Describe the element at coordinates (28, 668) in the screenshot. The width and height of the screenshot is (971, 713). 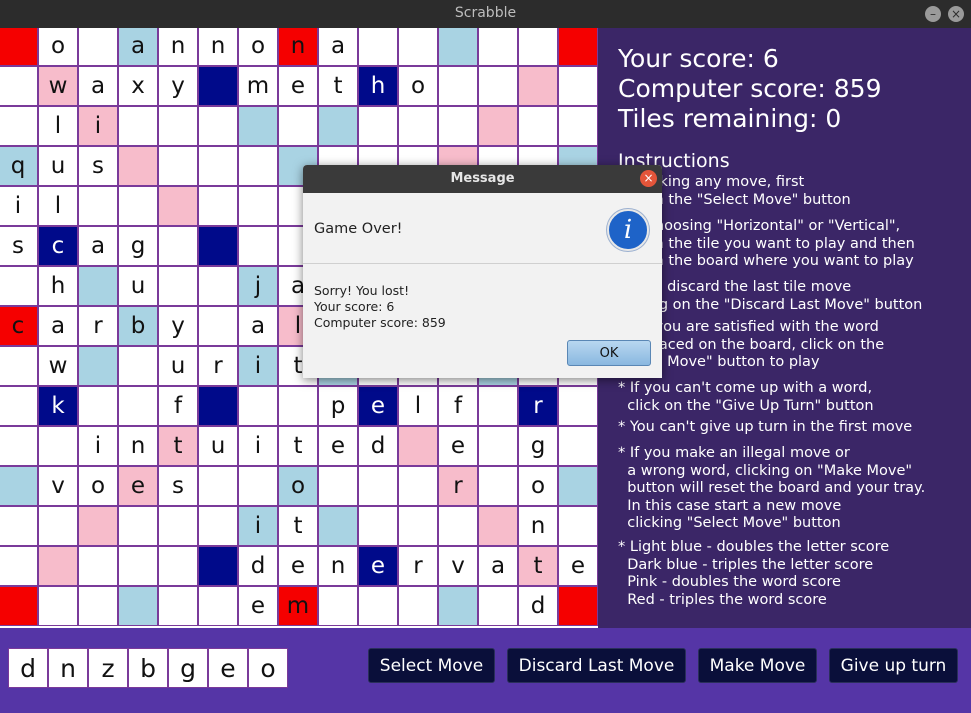
I see `tray-tile: d` at that location.